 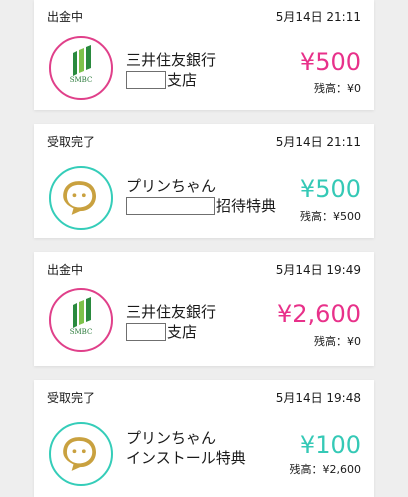 What do you see at coordinates (318, 270) in the screenshot?
I see `transaction-datetime: 5月14日 19:49` at bounding box center [318, 270].